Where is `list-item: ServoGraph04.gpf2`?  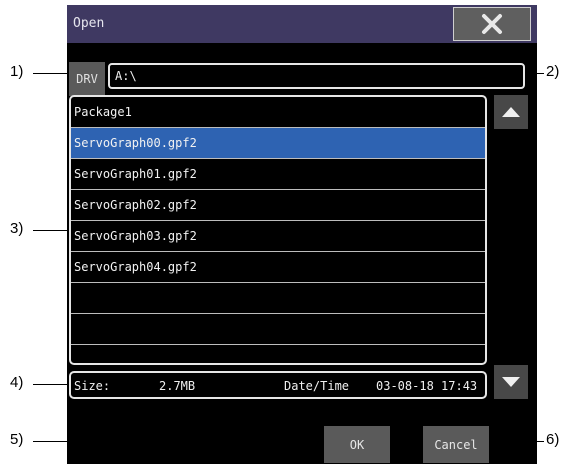 list-item: ServoGraph04.gpf2 is located at coordinates (278, 267).